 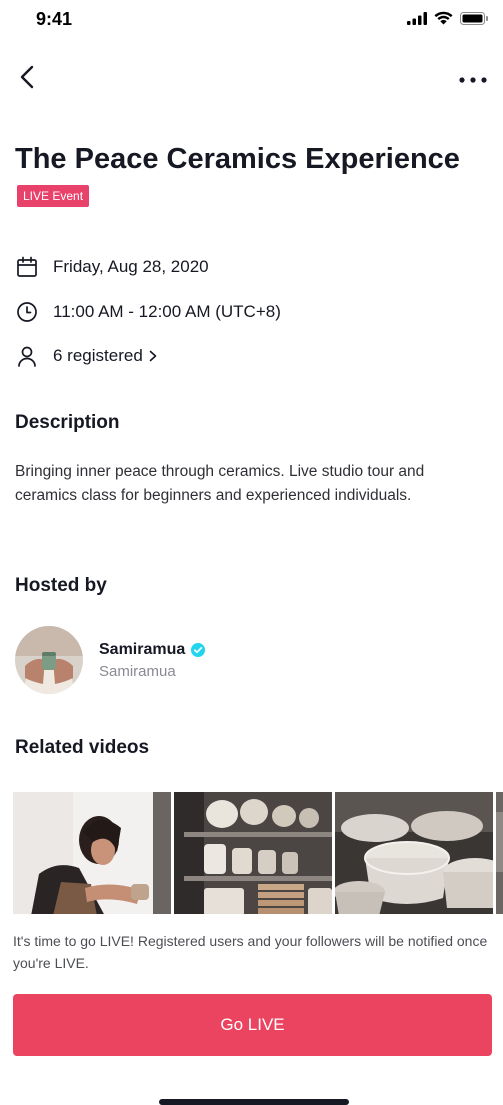 What do you see at coordinates (254, 1102) in the screenshot?
I see `home-indicator` at bounding box center [254, 1102].